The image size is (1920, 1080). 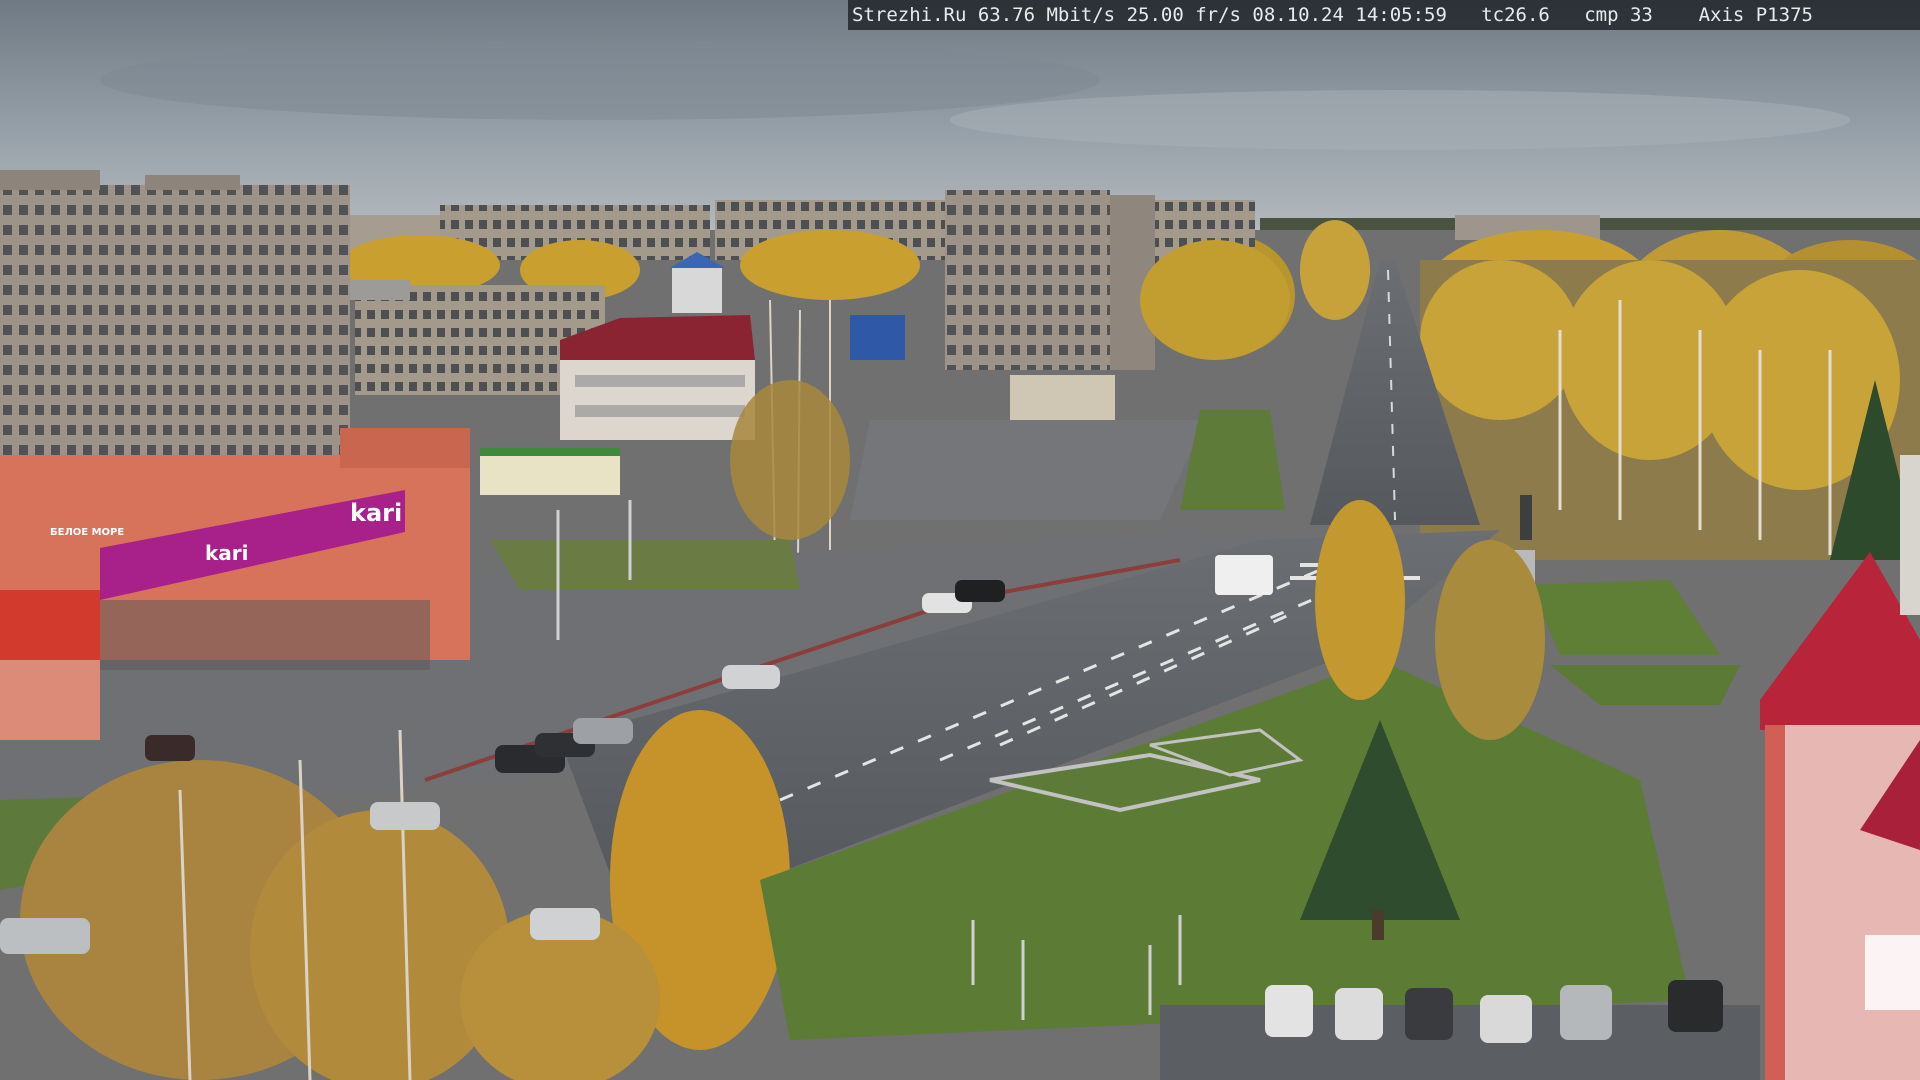 What do you see at coordinates (1244, 575) in the screenshot?
I see `bus` at bounding box center [1244, 575].